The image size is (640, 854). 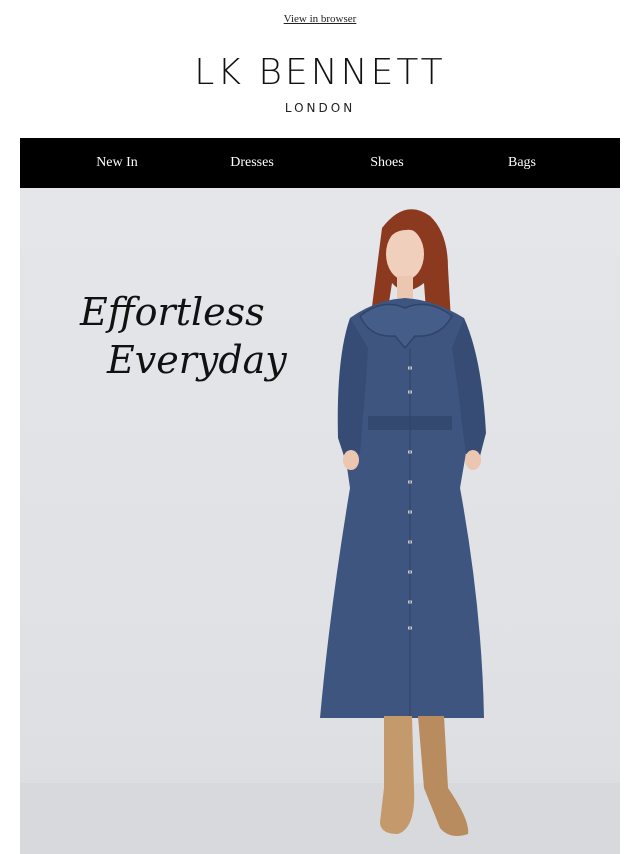 I want to click on nav-item-shoes: Shoes, so click(x=387, y=163).